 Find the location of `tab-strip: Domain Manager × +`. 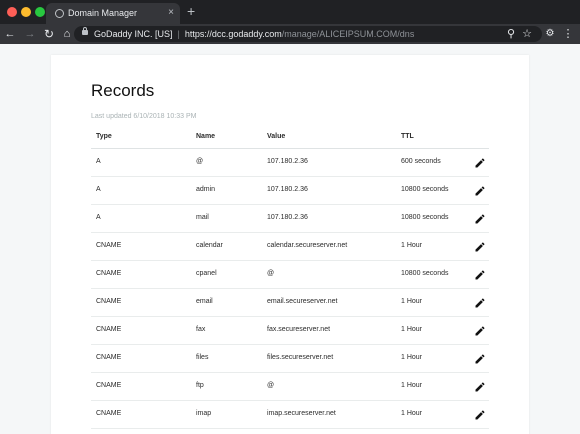

tab-strip: Domain Manager × + is located at coordinates (290, 12).